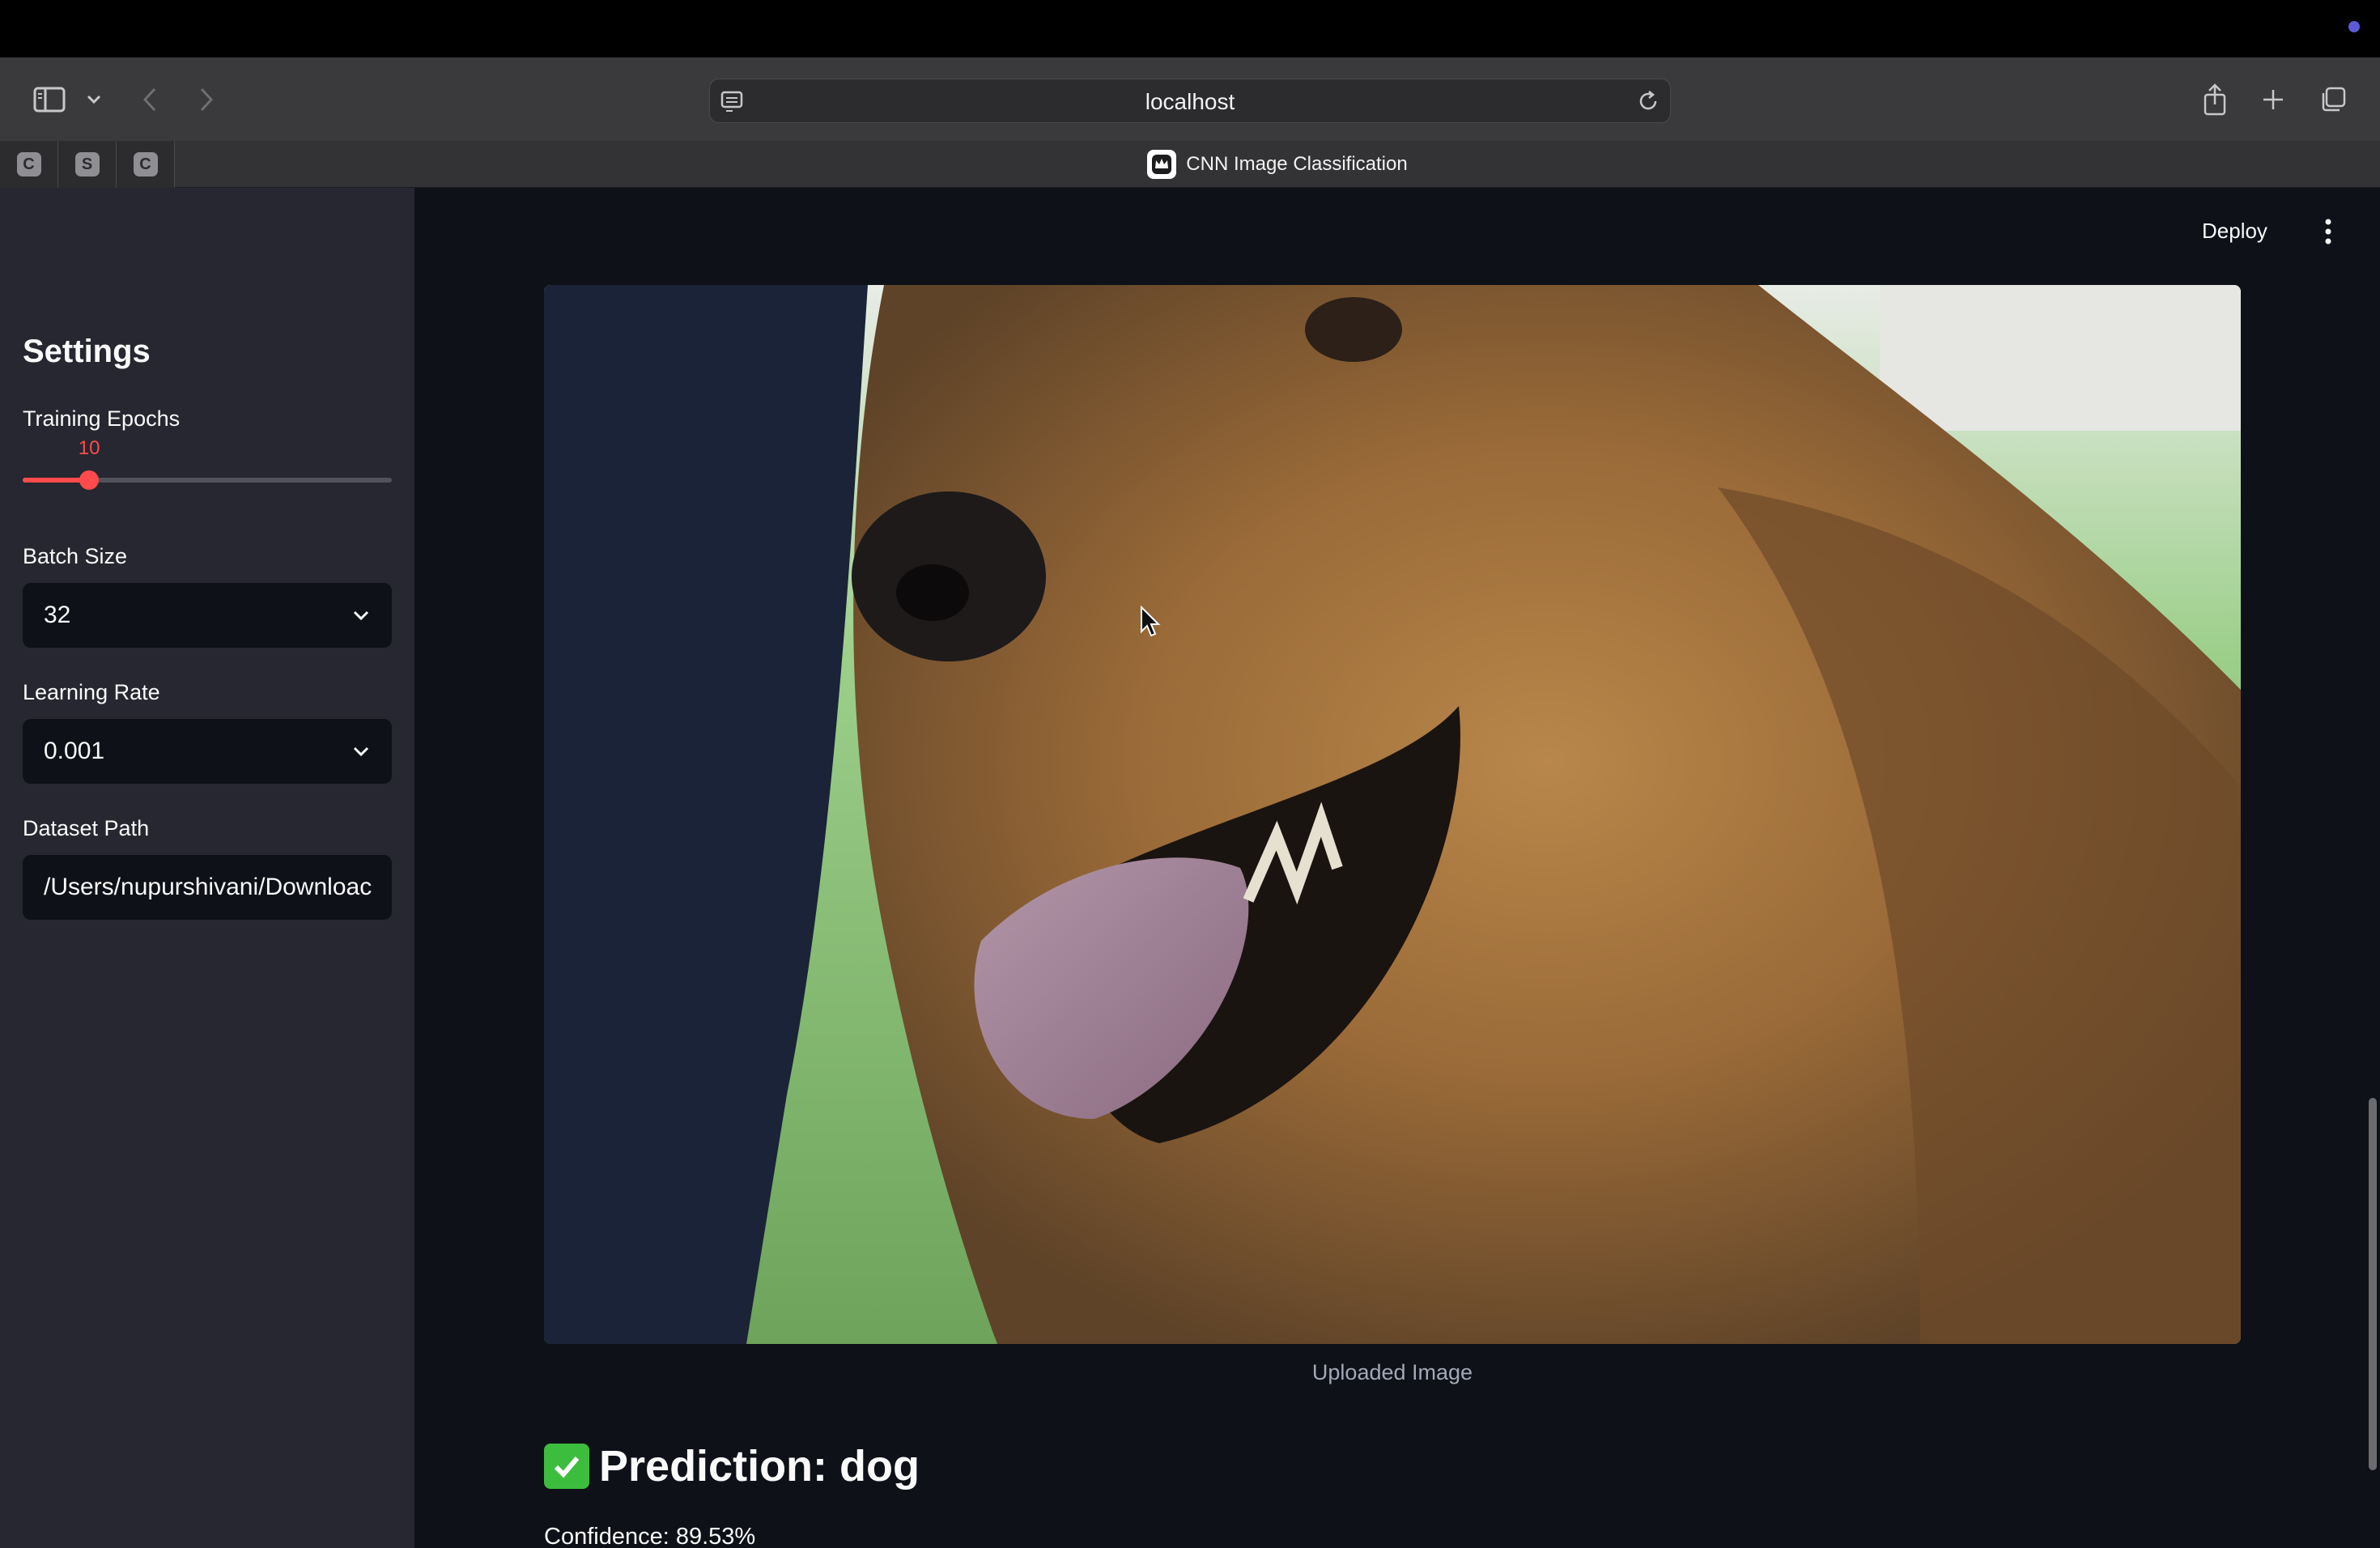  What do you see at coordinates (207, 616) in the screenshot?
I see `batch-size-select: 32` at bounding box center [207, 616].